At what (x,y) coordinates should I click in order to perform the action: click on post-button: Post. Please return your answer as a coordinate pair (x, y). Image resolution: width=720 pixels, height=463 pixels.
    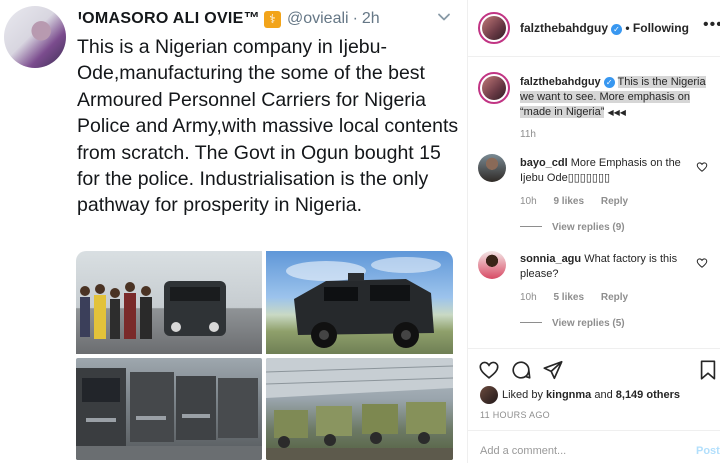
    Looking at the image, I should click on (708, 451).